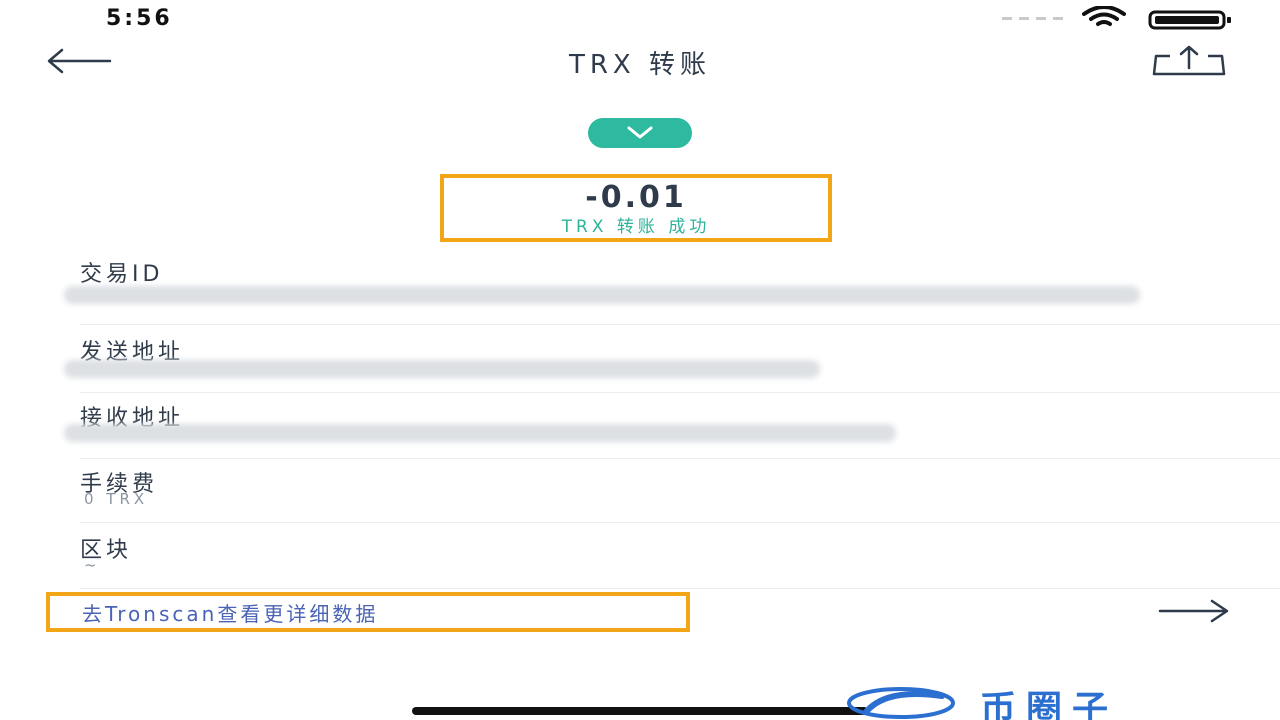 The width and height of the screenshot is (1280, 720). I want to click on watermark-logo-icon, so click(901, 703).